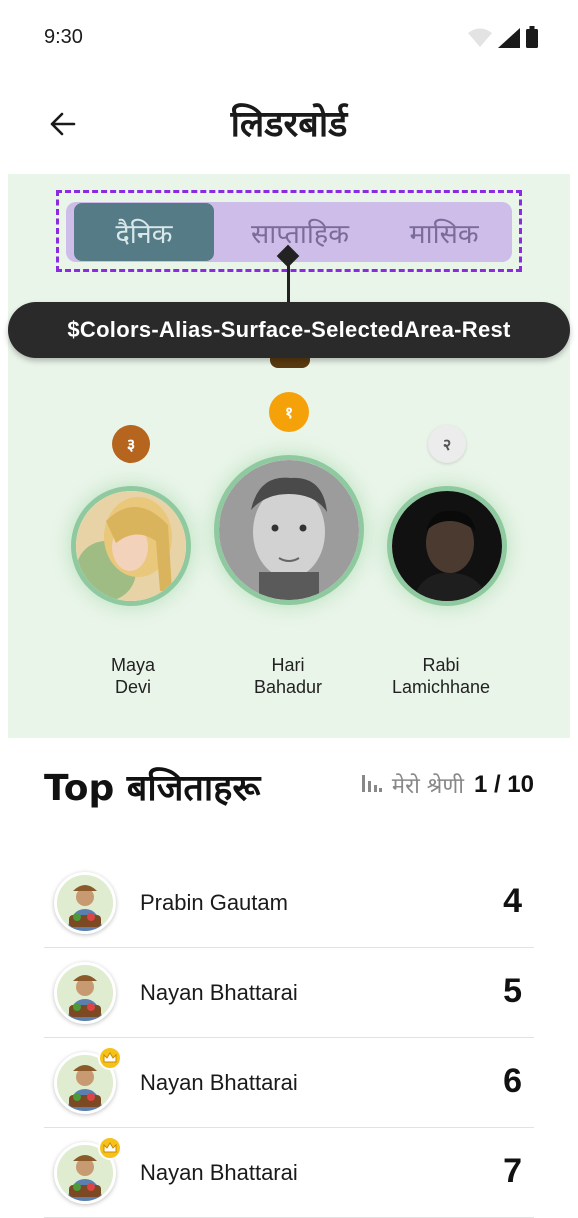  Describe the element at coordinates (289, 903) in the screenshot. I see `list-item: Prabin Gautam 4` at that location.